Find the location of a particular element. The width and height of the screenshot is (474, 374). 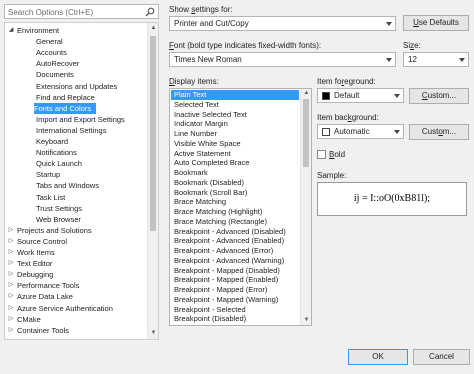

tree-item: General is located at coordinates (76, 41).